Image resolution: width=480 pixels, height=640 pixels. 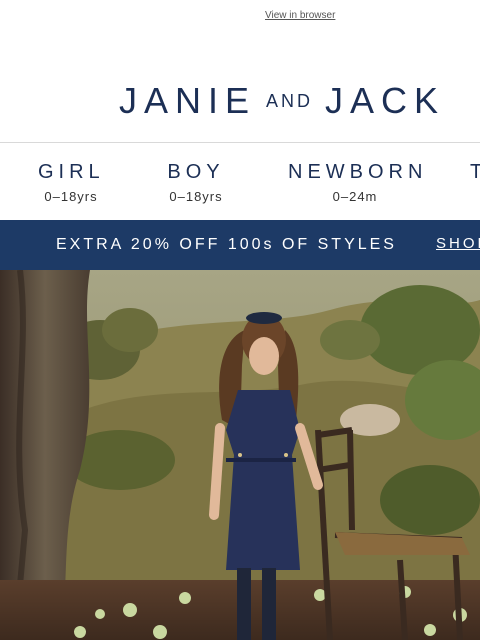 I want to click on logo-word-jack: JACK, so click(x=385, y=100).